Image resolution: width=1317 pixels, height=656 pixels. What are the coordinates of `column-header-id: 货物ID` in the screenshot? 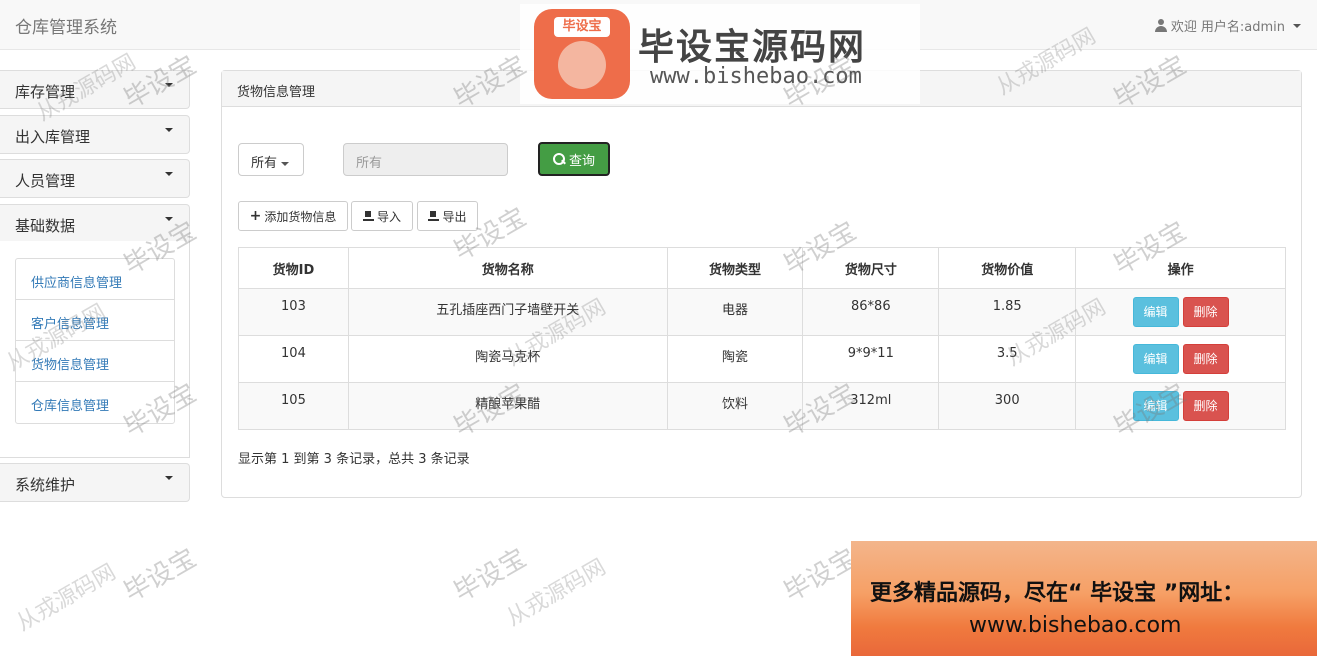 It's located at (293, 268).